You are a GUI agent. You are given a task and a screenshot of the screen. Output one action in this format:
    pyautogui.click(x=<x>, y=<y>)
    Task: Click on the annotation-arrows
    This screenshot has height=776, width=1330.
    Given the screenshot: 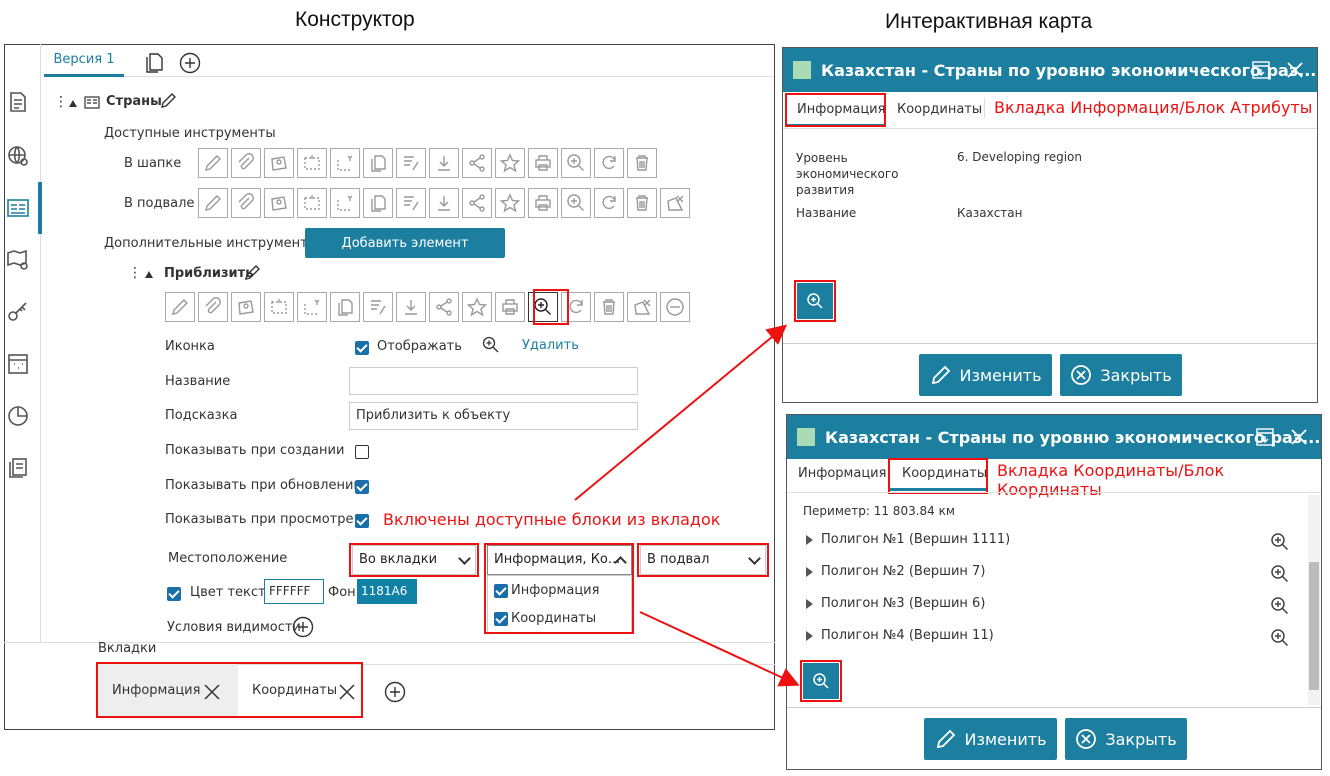 What is the action you would take?
    pyautogui.click(x=687, y=505)
    